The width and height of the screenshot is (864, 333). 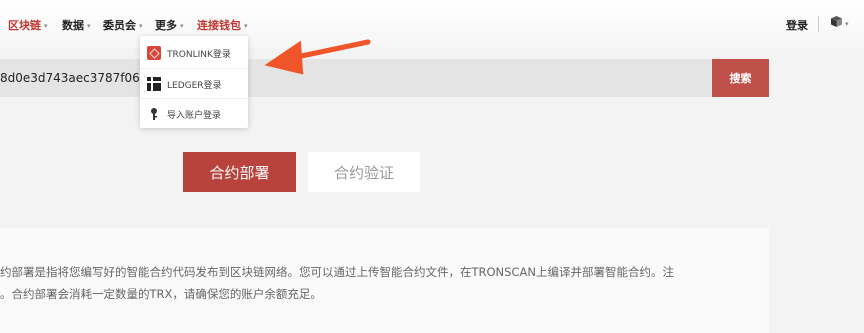 I want to click on language-selector: ▾, so click(x=839, y=22).